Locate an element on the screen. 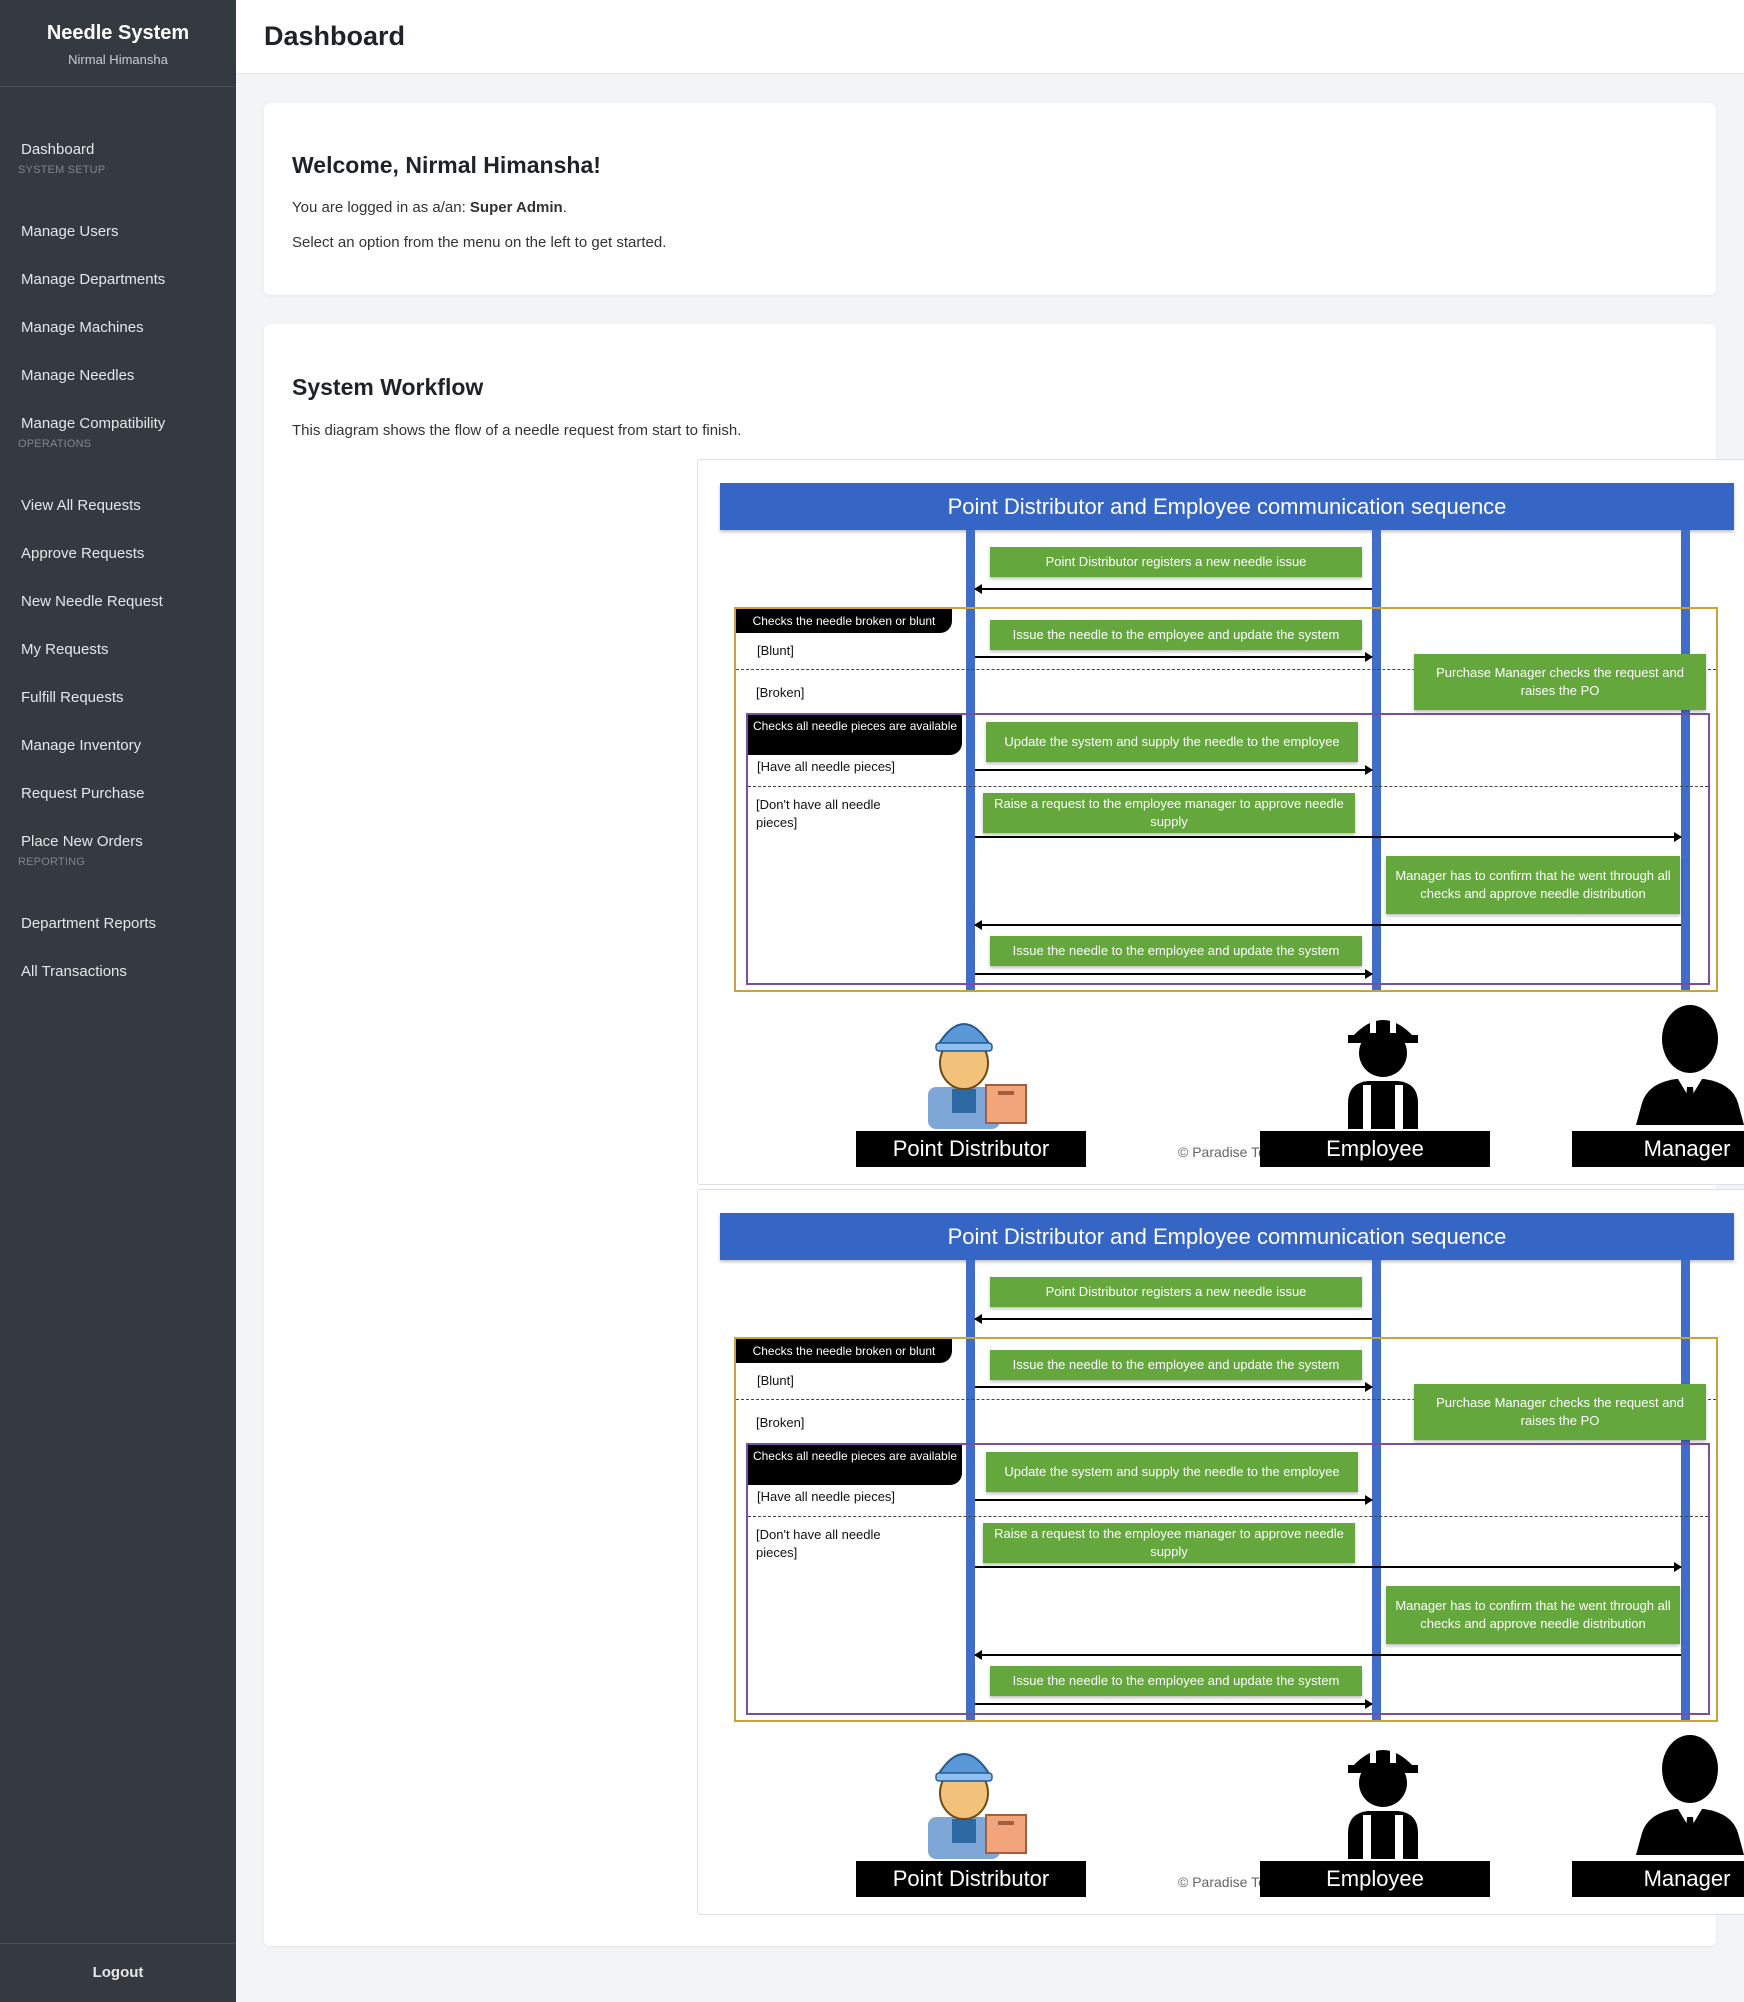  app-title: Needle System is located at coordinates (118, 33).